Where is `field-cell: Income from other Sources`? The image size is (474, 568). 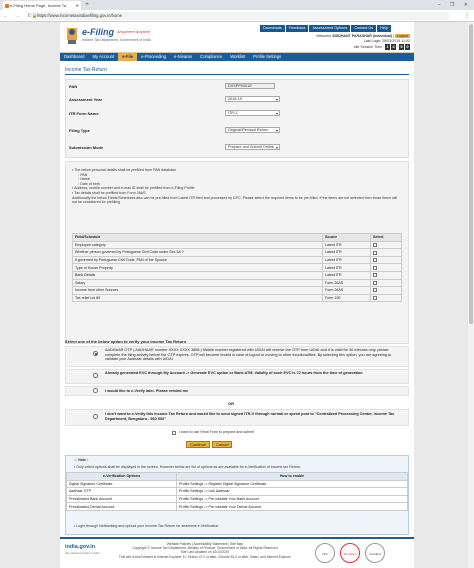
field-cell: Income from other Sources is located at coordinates (197, 290).